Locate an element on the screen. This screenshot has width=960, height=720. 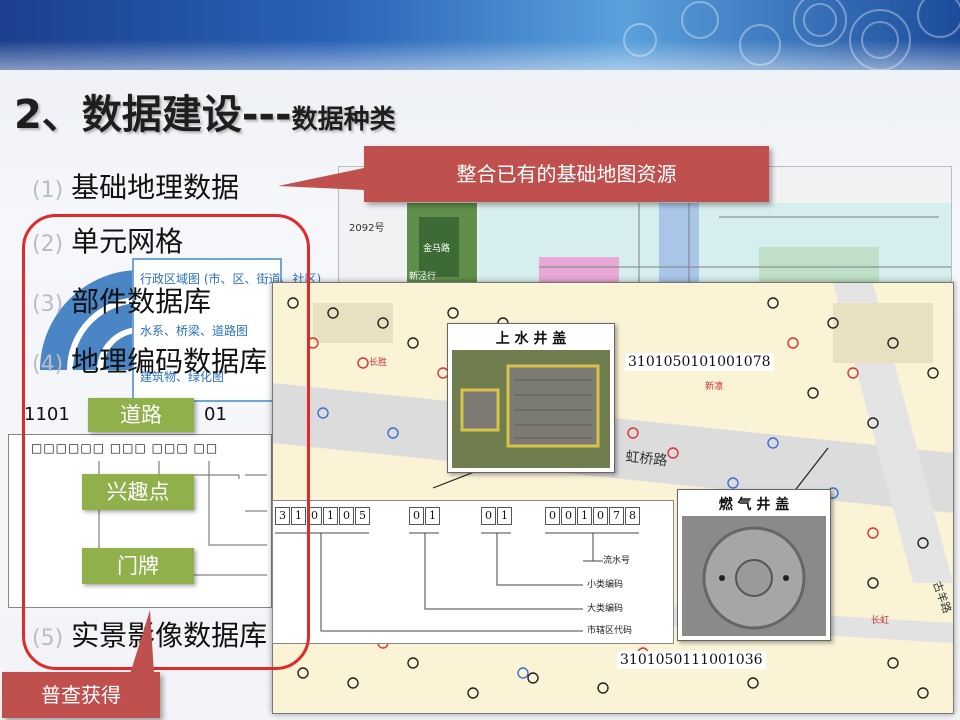
page-title: 2、数据建设---数据种类 is located at coordinates (205, 111).